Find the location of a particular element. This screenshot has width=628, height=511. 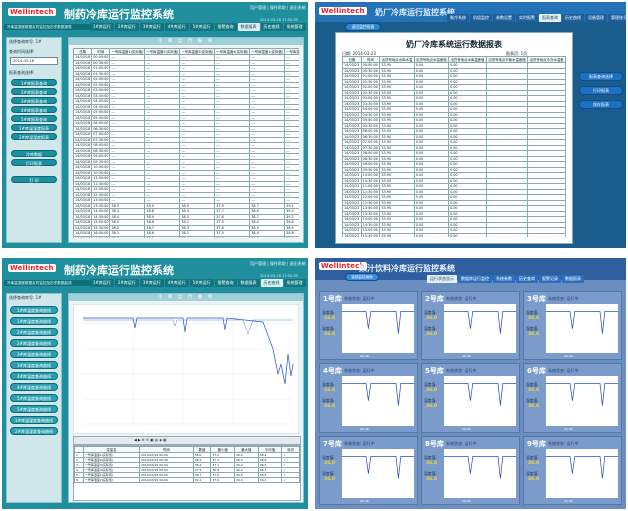

curve-button: 4#库湿度查询曲线 is located at coordinates (34, 387).